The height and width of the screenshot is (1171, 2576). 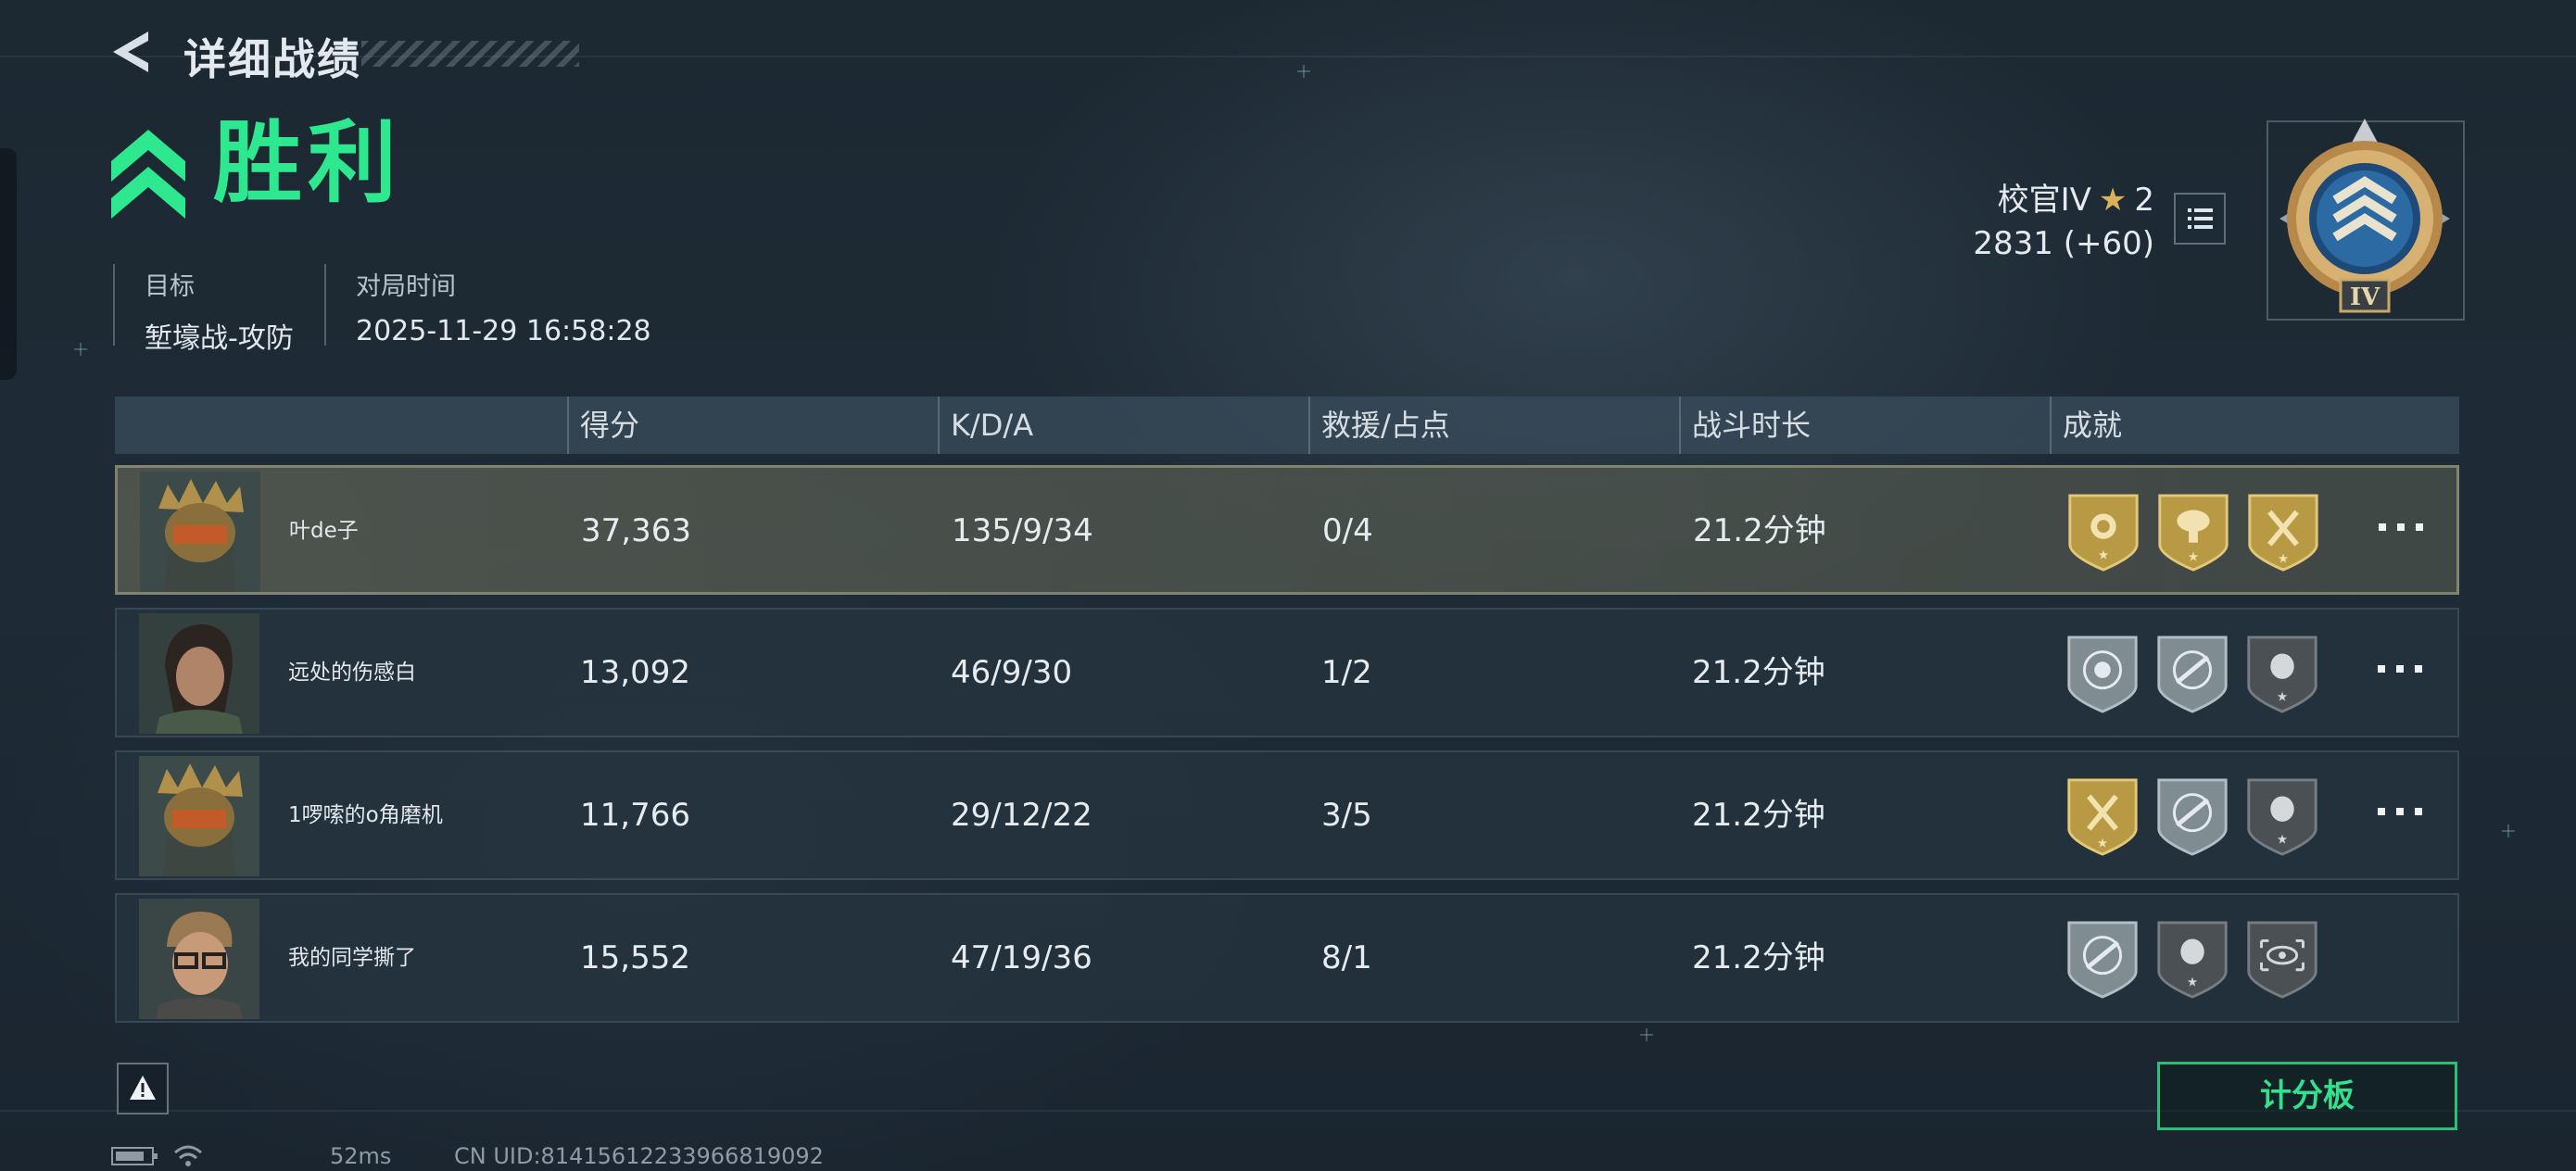 What do you see at coordinates (1287, 426) in the screenshot?
I see `table-header: 得分 K/D/A 救援/占点 战斗时长 成就` at bounding box center [1287, 426].